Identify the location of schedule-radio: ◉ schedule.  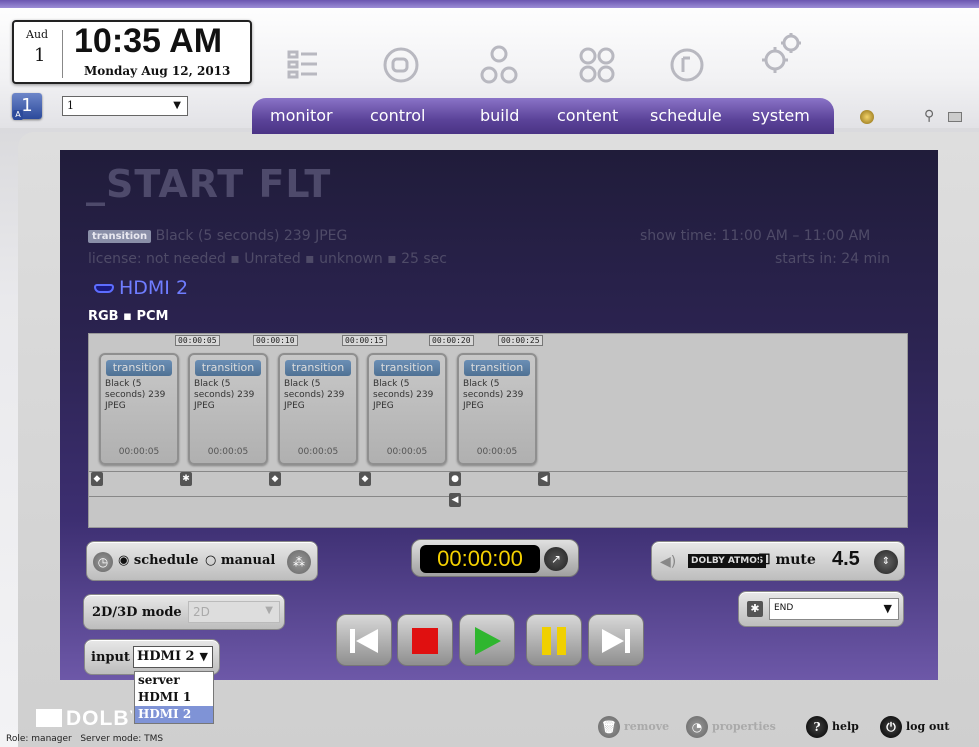
(158, 560).